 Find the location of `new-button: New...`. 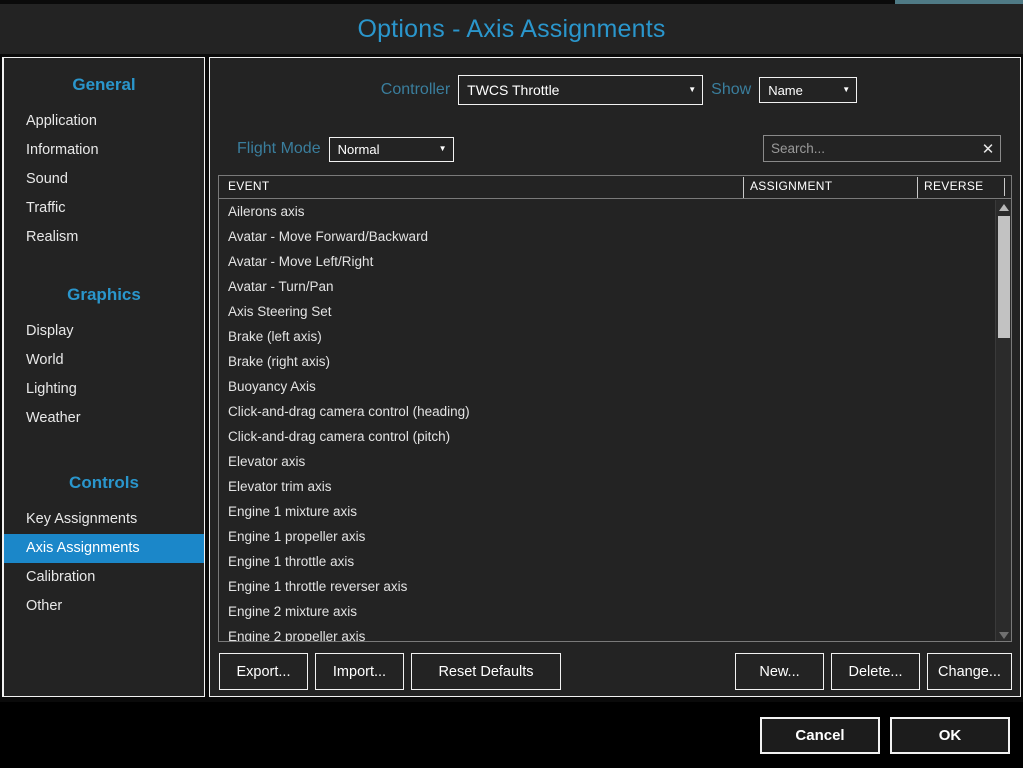

new-button: New... is located at coordinates (779, 671).